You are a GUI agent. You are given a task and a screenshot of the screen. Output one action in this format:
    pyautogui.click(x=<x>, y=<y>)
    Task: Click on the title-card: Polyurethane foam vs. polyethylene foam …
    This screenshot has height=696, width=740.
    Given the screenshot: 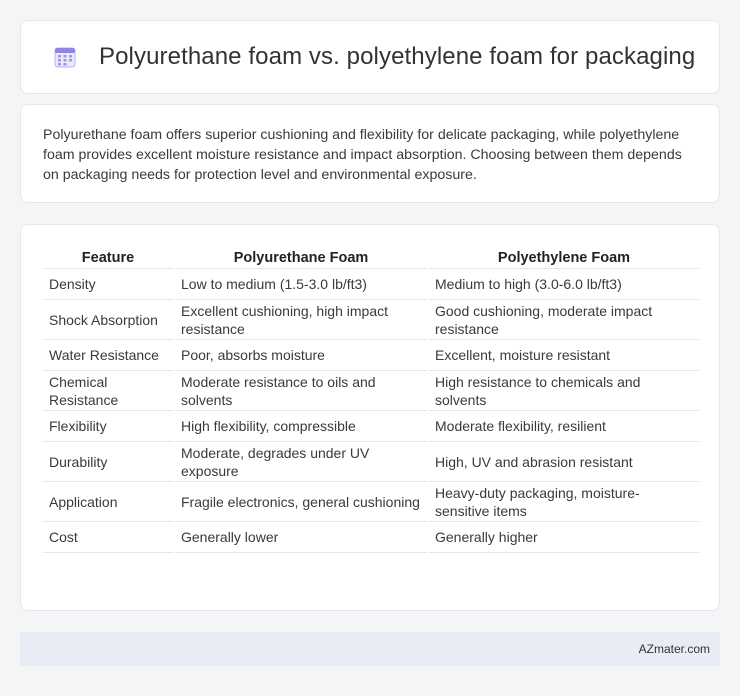 What is the action you would take?
    pyautogui.click(x=370, y=57)
    